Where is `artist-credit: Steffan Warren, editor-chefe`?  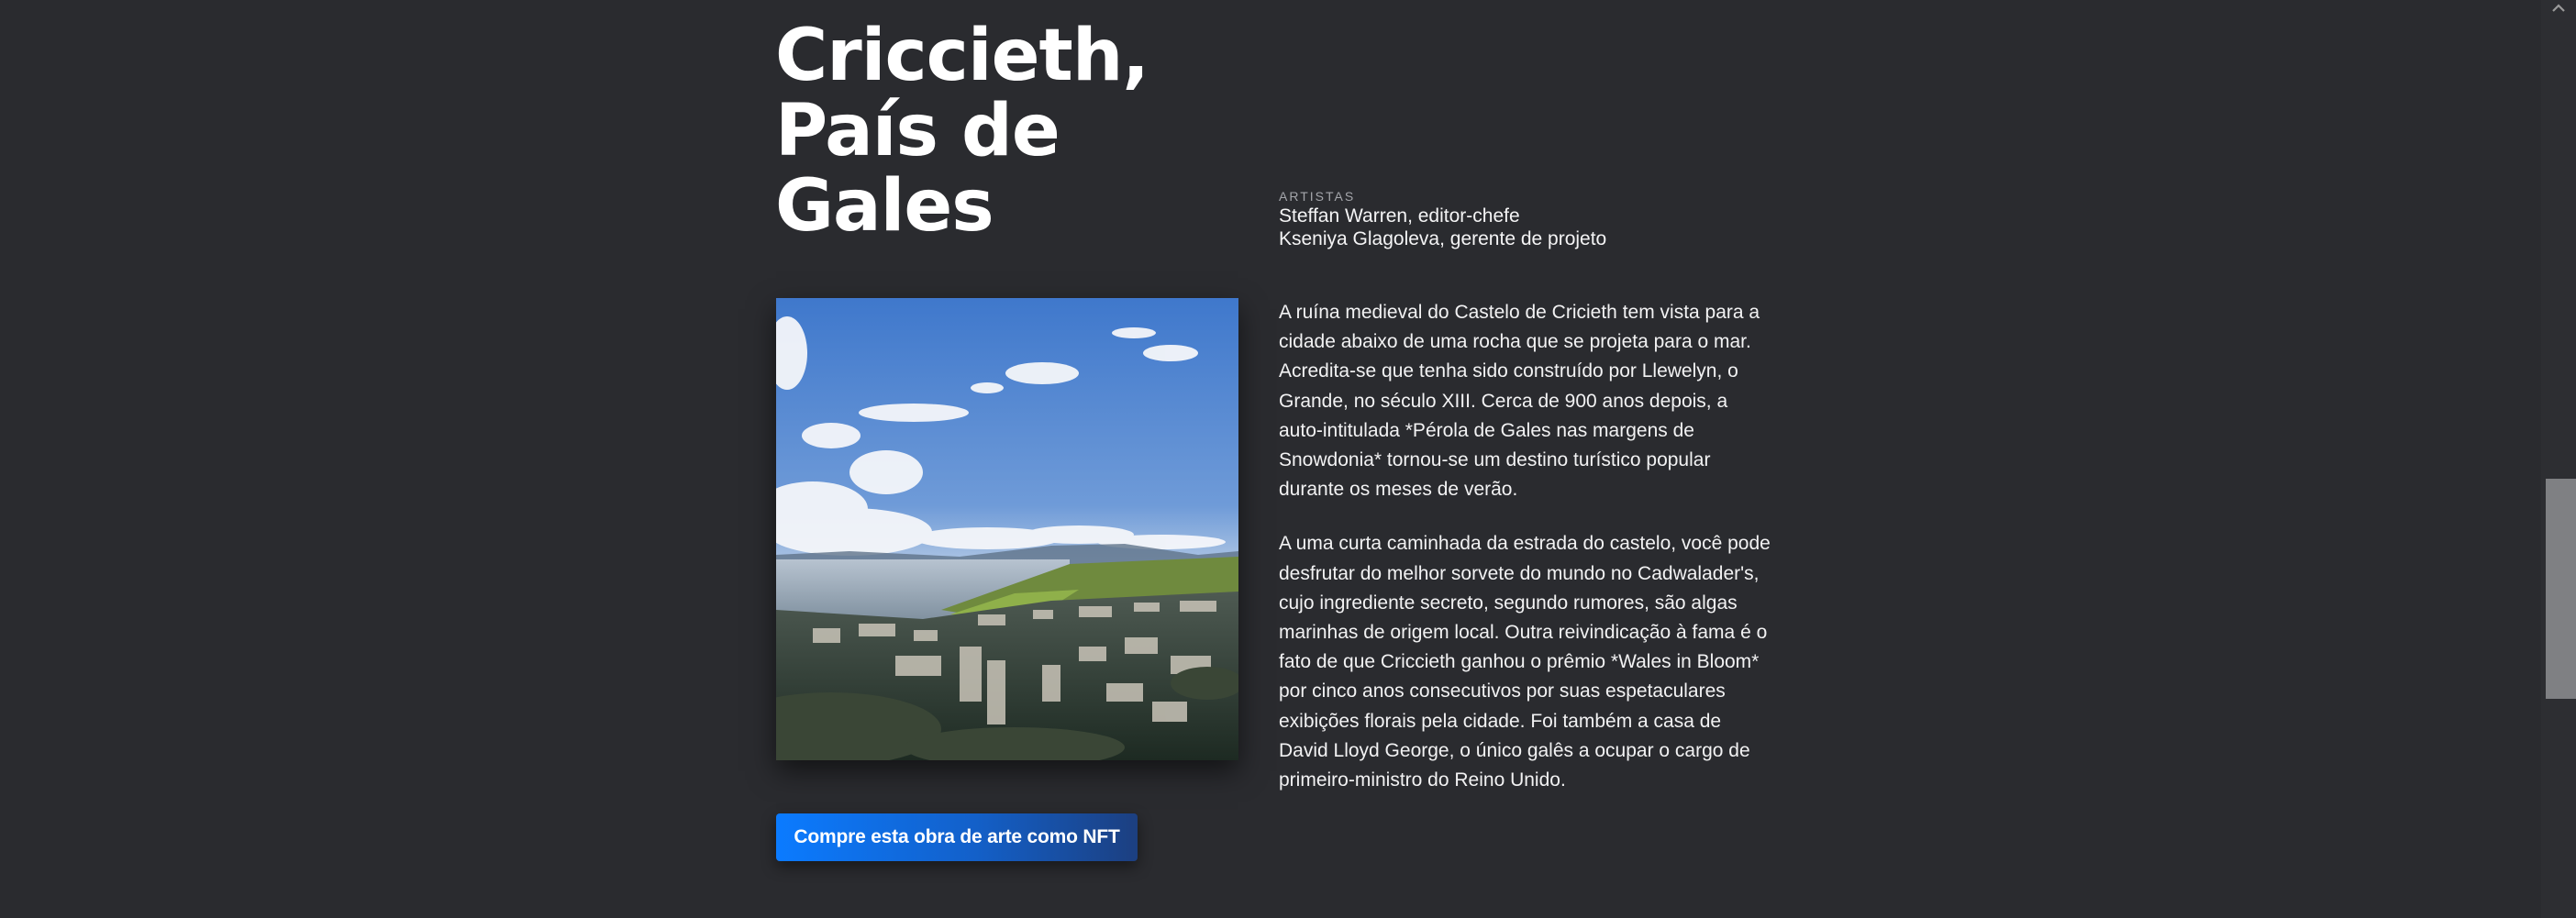
artist-credit: Steffan Warren, editor-chefe is located at coordinates (1399, 216).